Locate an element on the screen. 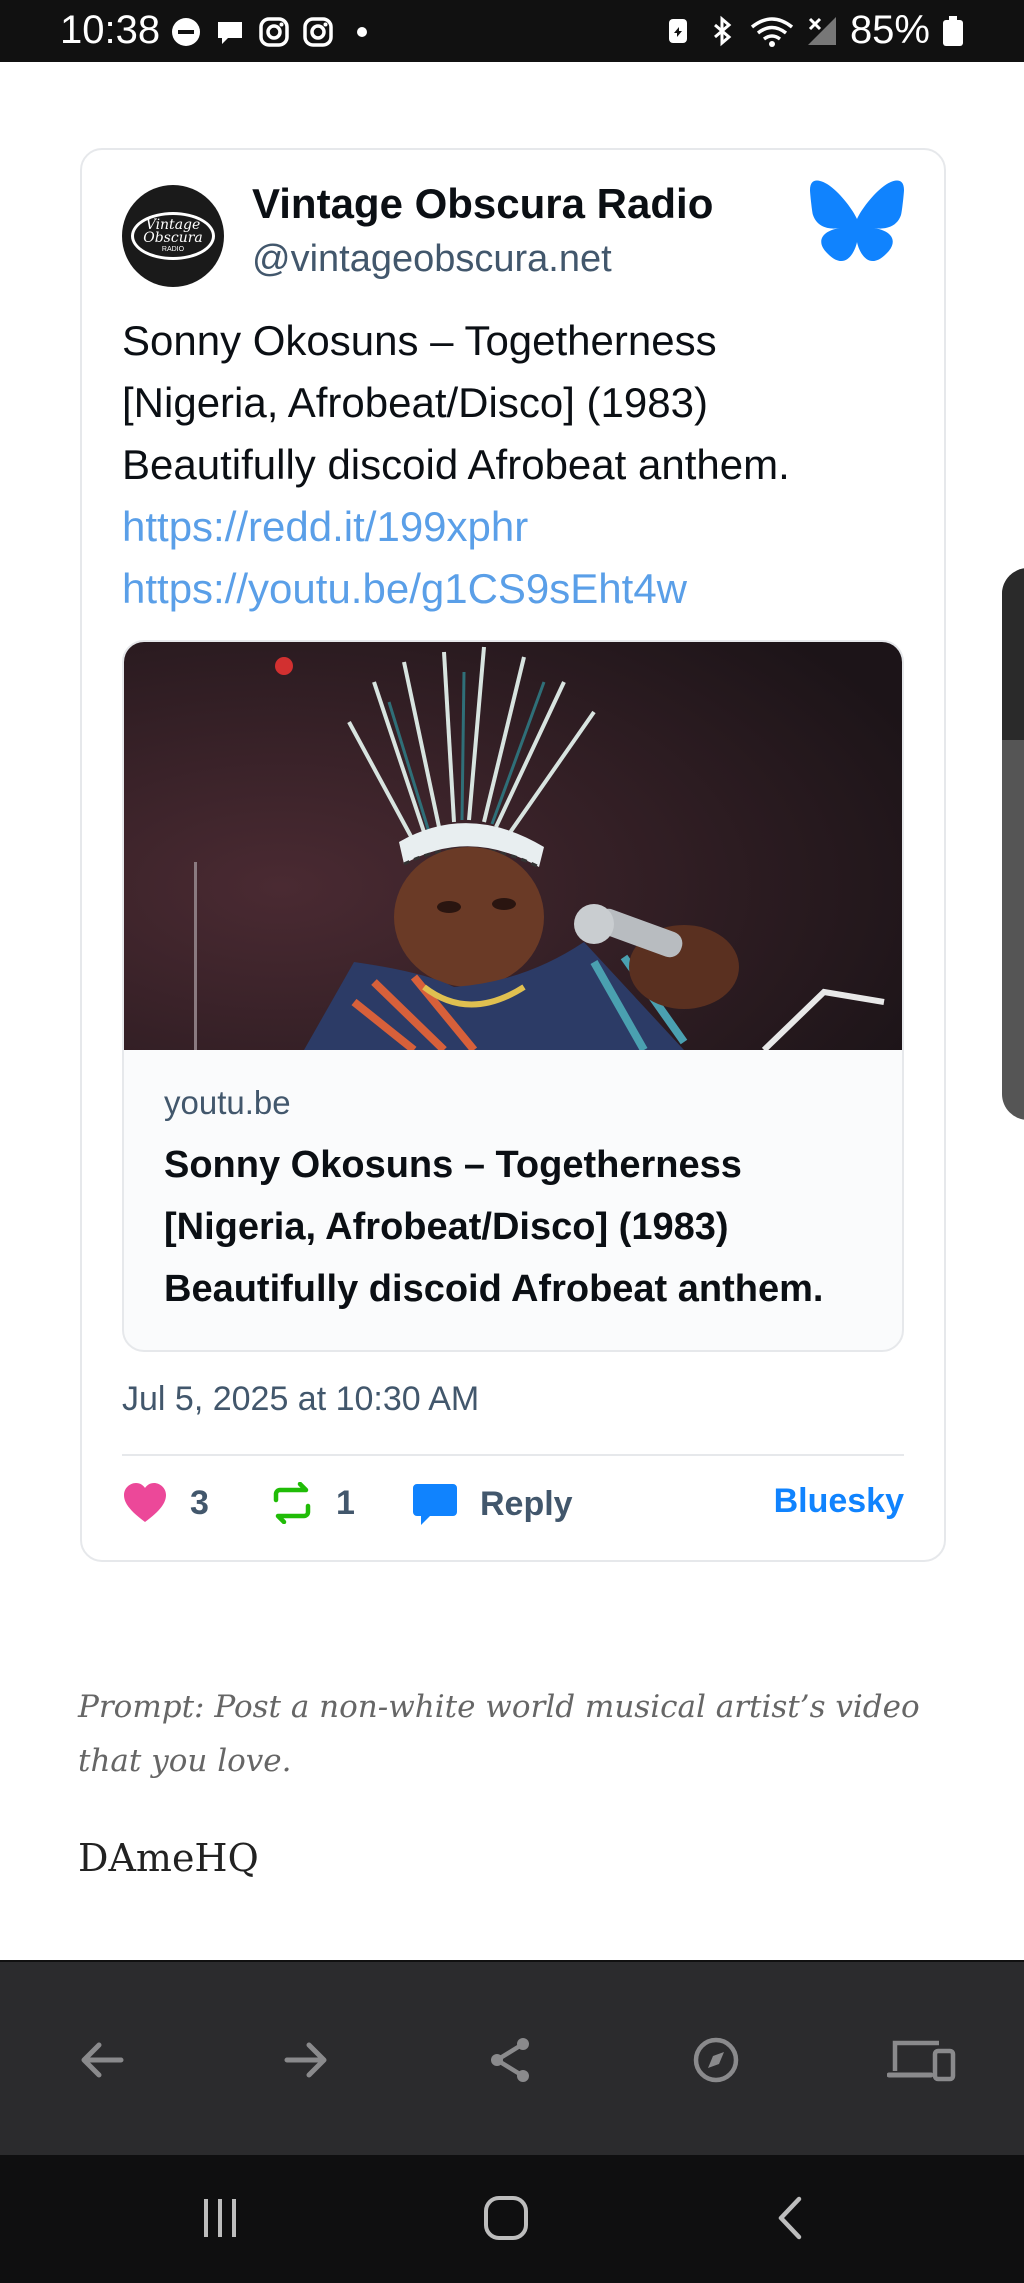 This screenshot has width=1024, height=2283. back-arrow-icon is located at coordinates (102, 2060).